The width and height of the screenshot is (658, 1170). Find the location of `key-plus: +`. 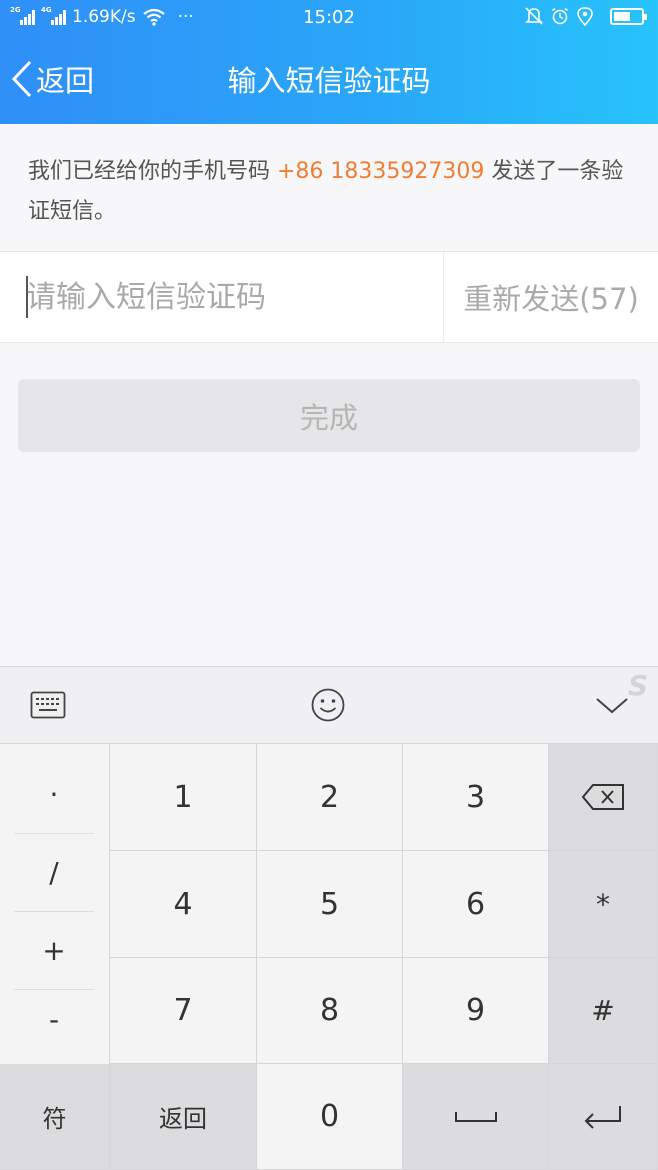

key-plus: + is located at coordinates (54, 951).